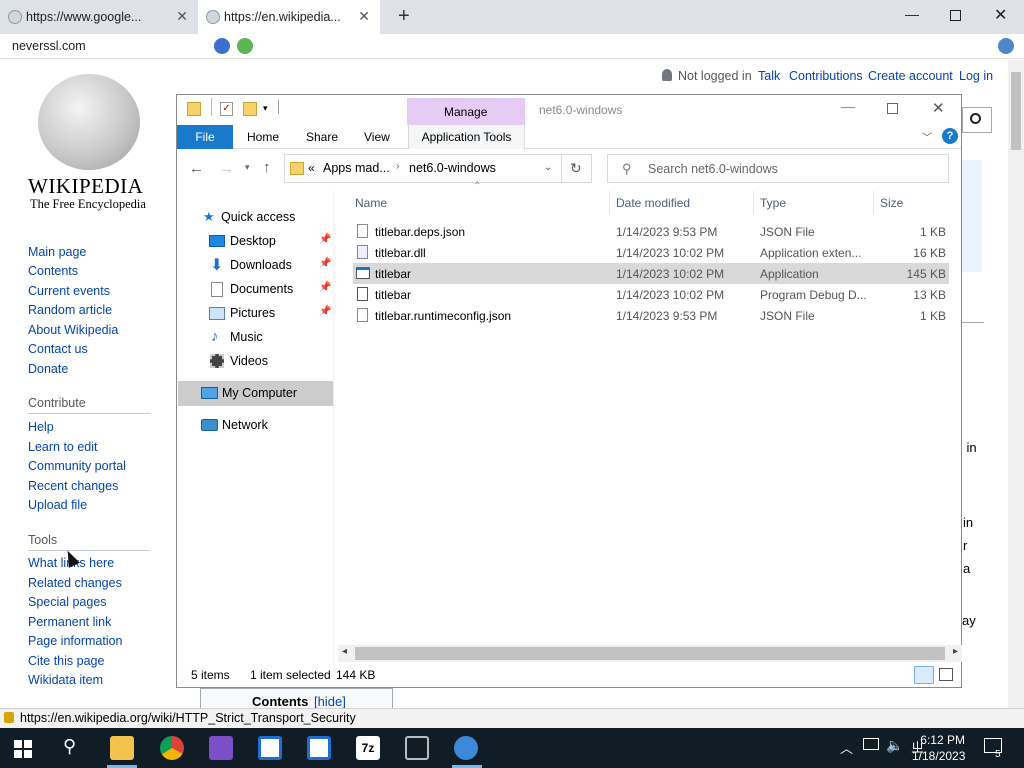 This screenshot has width=1024, height=768. What do you see at coordinates (53, 271) in the screenshot?
I see `contents-link: Contents` at bounding box center [53, 271].